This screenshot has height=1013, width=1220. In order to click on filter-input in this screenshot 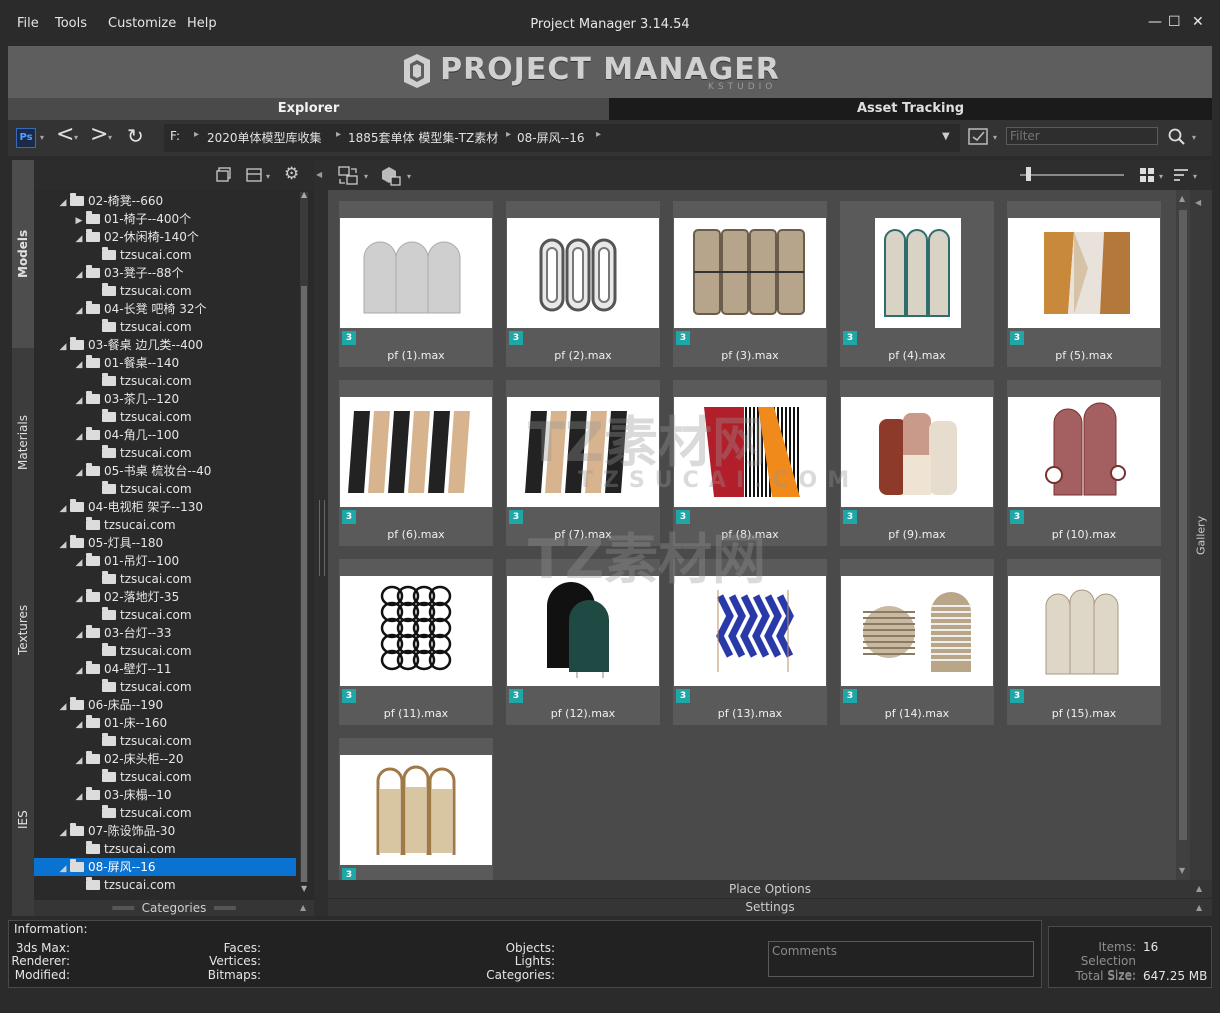, I will do `click(1082, 136)`.